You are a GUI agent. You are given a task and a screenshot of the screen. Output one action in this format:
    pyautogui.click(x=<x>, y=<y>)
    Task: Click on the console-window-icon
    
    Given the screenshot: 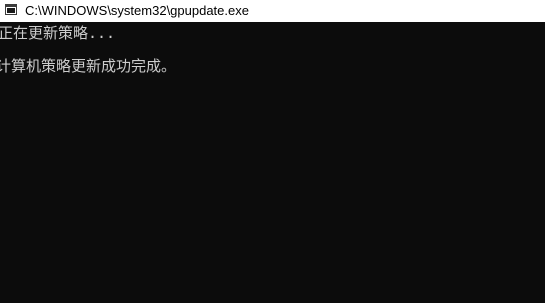 What is the action you would take?
    pyautogui.click(x=11, y=9)
    